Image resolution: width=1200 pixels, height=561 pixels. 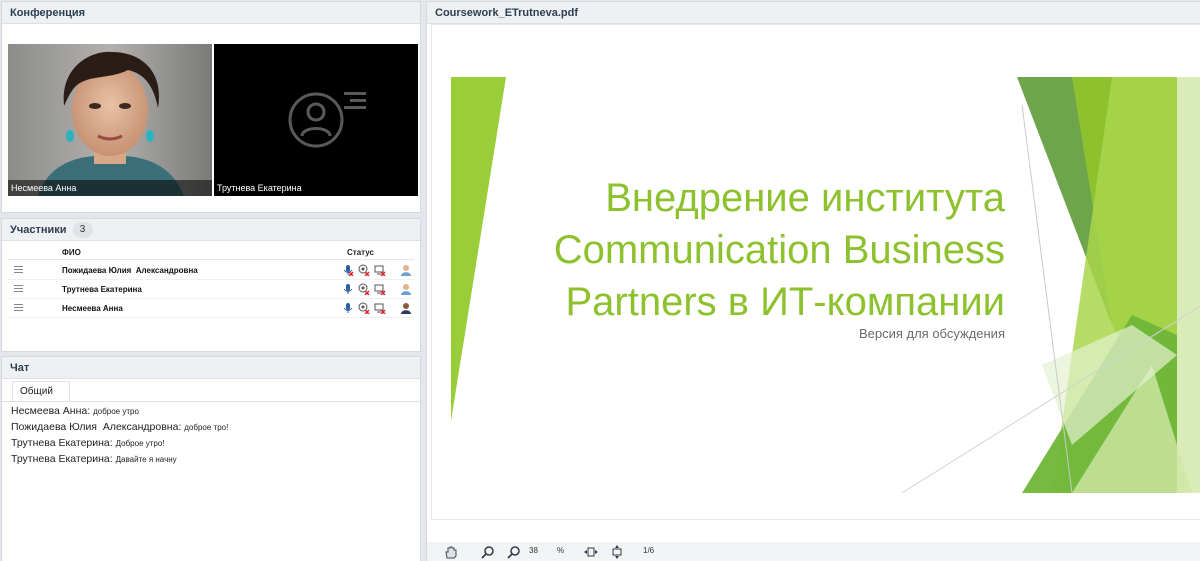 What do you see at coordinates (206, 427) in the screenshot?
I see `chat-message-text: доброе тро!` at bounding box center [206, 427].